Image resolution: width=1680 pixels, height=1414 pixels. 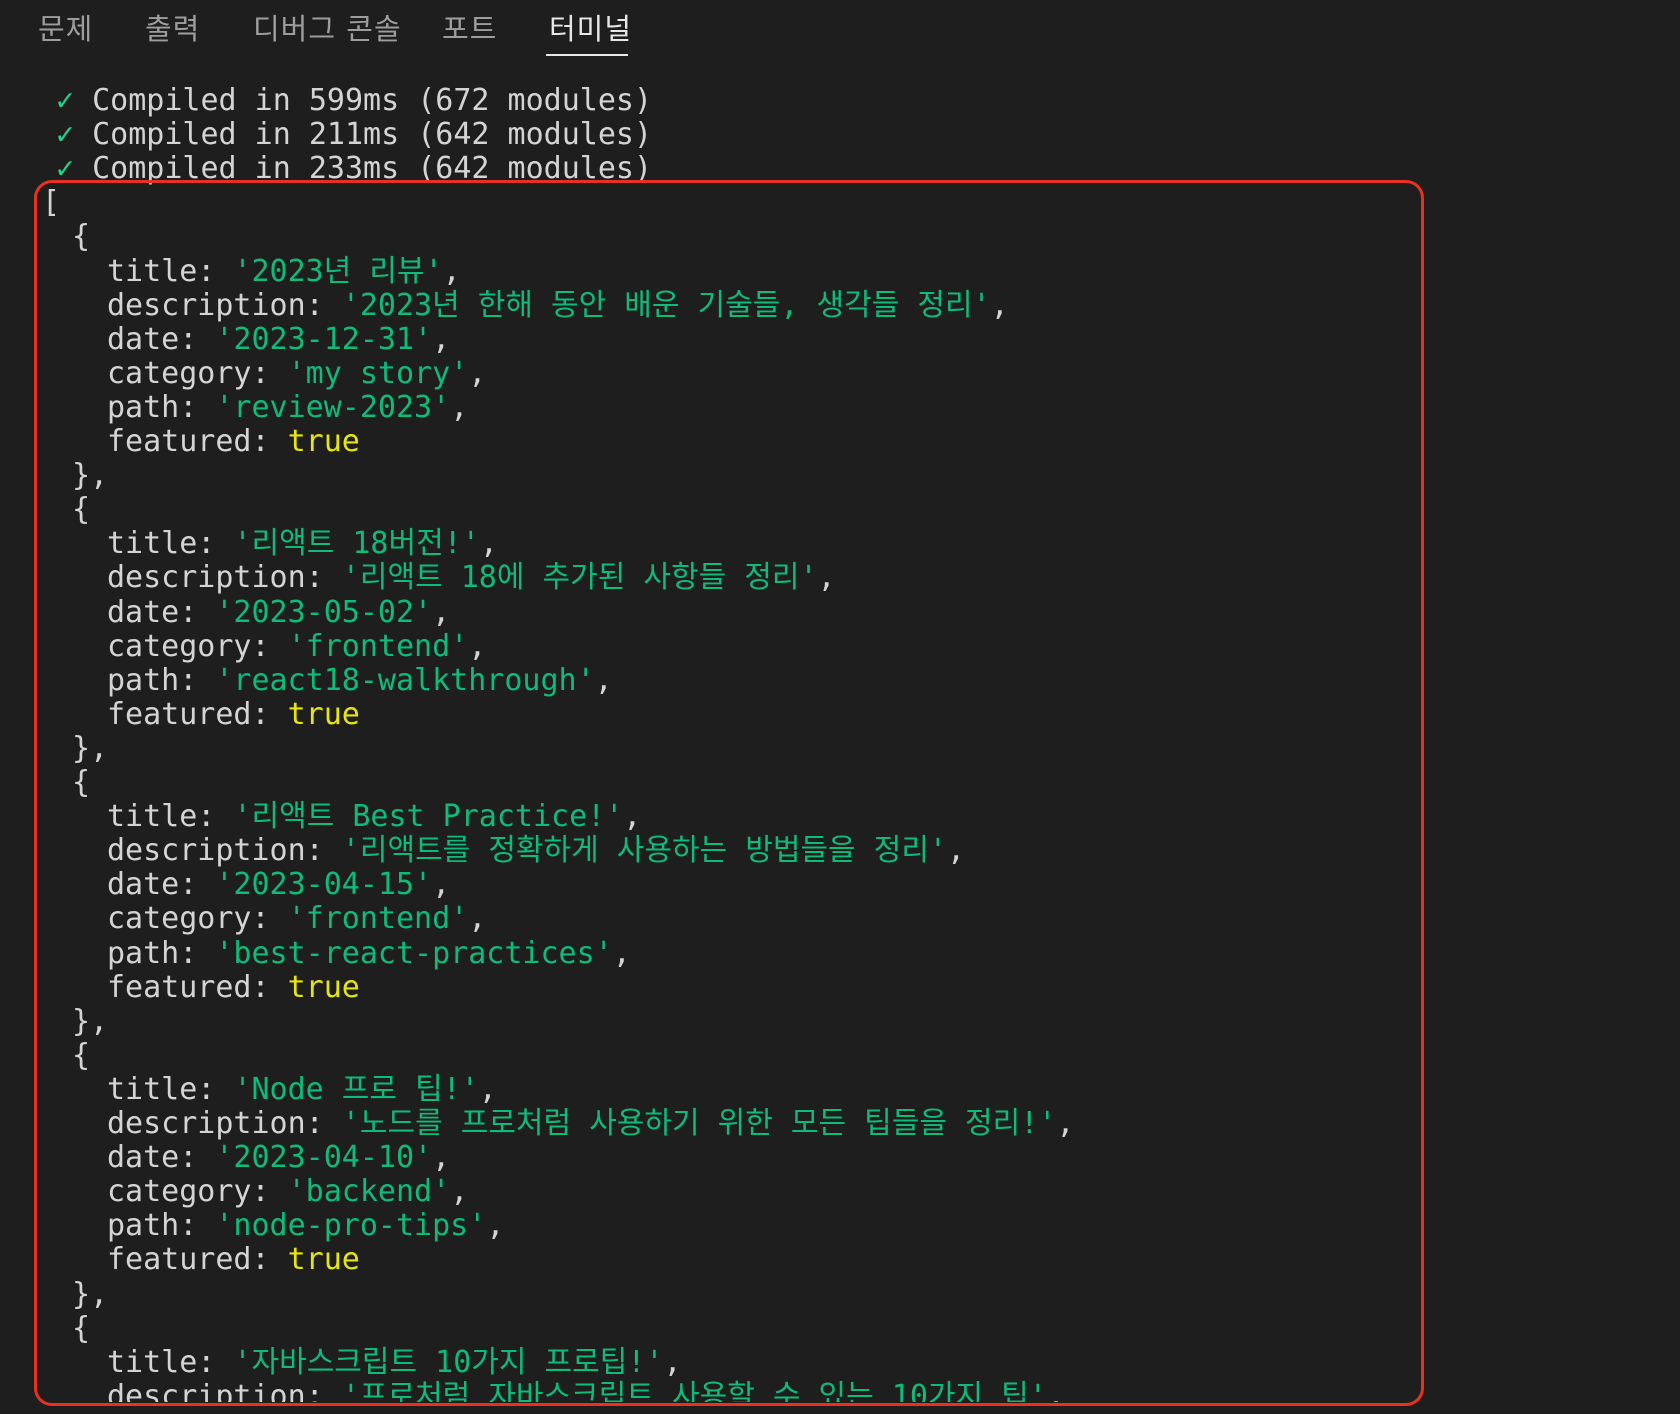 I want to click on array-bracket: [, so click(x=51, y=203).